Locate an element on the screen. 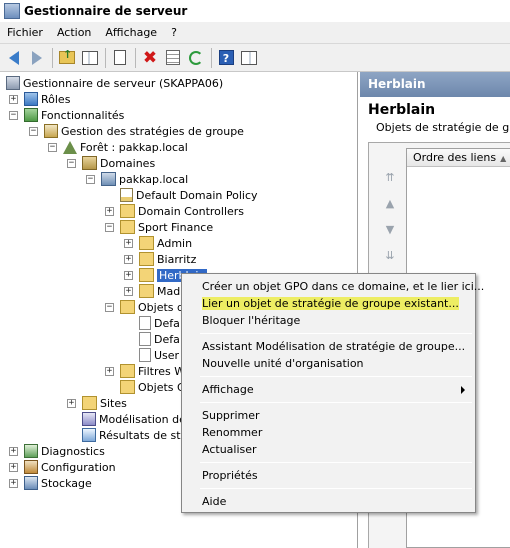 This screenshot has width=510, height=548. menu-item-new-ou: Nouvelle unité d'organisation is located at coordinates (328, 363).